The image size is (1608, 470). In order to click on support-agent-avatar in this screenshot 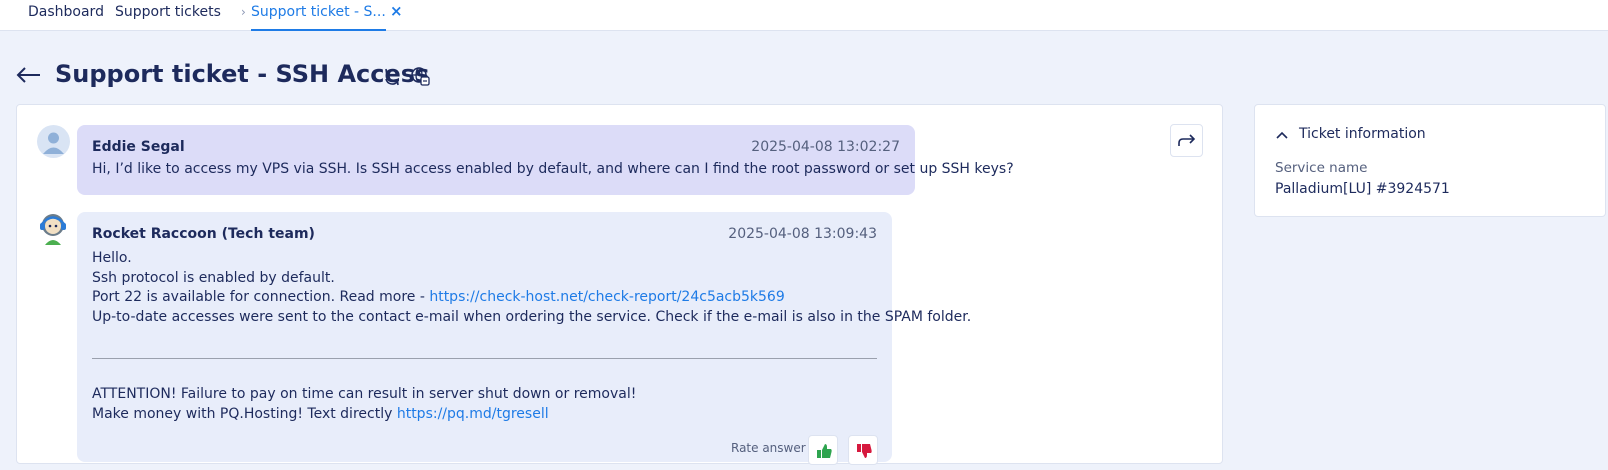, I will do `click(53, 229)`.